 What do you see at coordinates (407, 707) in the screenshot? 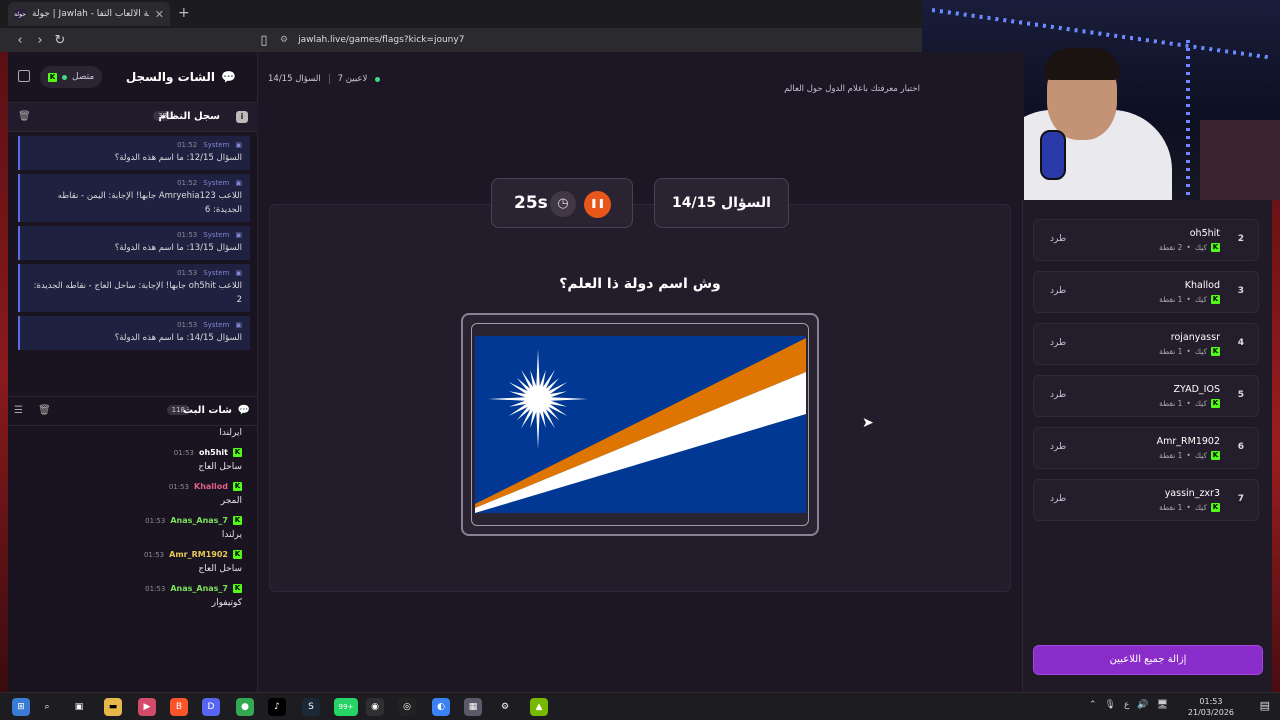
I see `app-icon: ◎` at bounding box center [407, 707].